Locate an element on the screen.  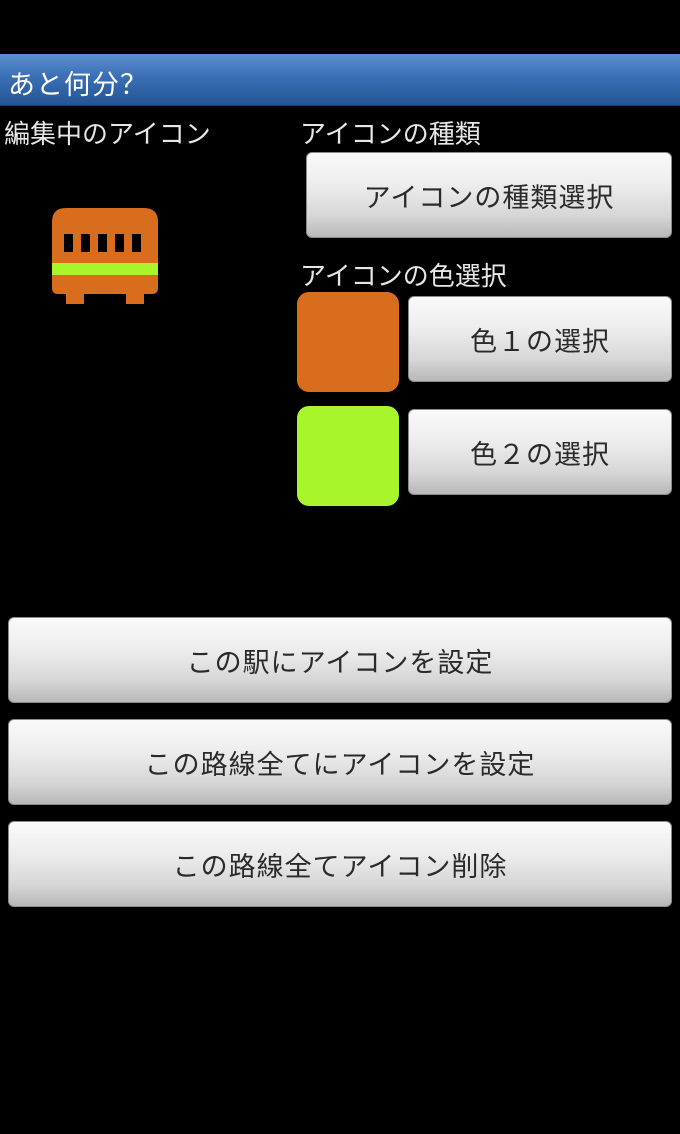
color1-swatch is located at coordinates (348, 342).